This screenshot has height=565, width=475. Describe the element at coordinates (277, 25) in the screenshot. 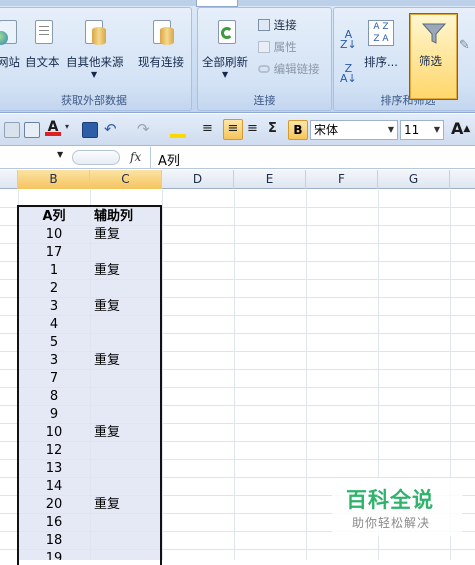

I see `connections-item: 连接` at that location.